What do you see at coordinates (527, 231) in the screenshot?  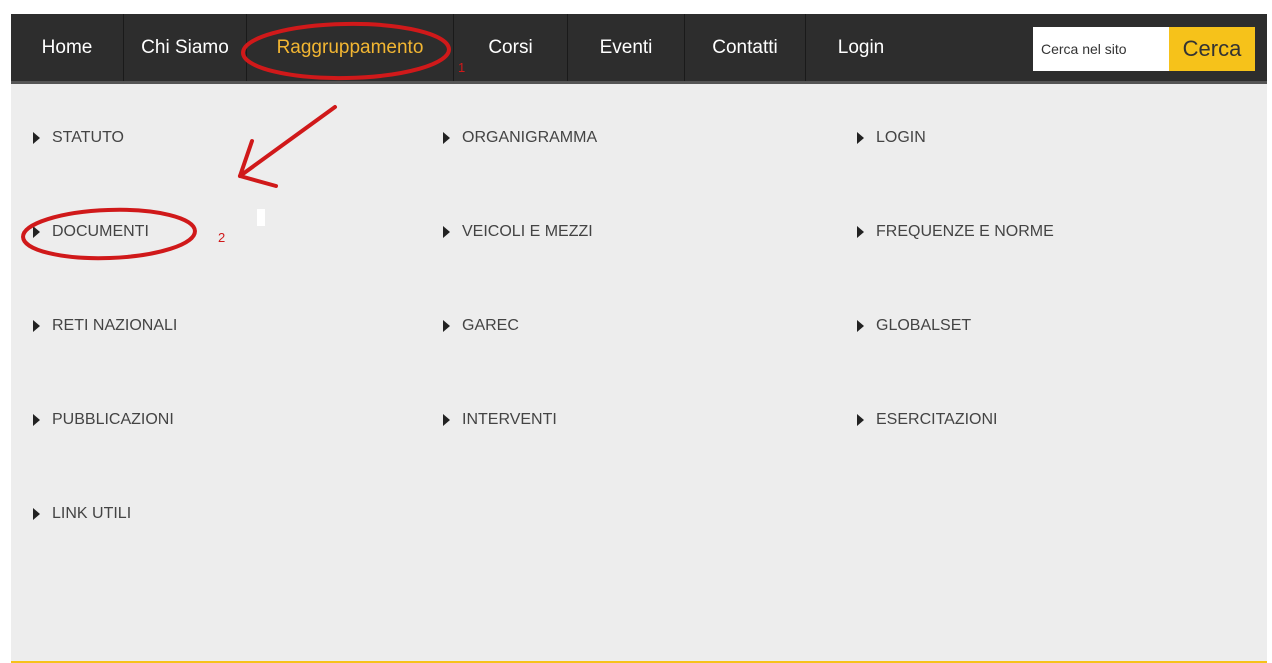 I see `menu-item-label: VEICOLI E MEZZI` at bounding box center [527, 231].